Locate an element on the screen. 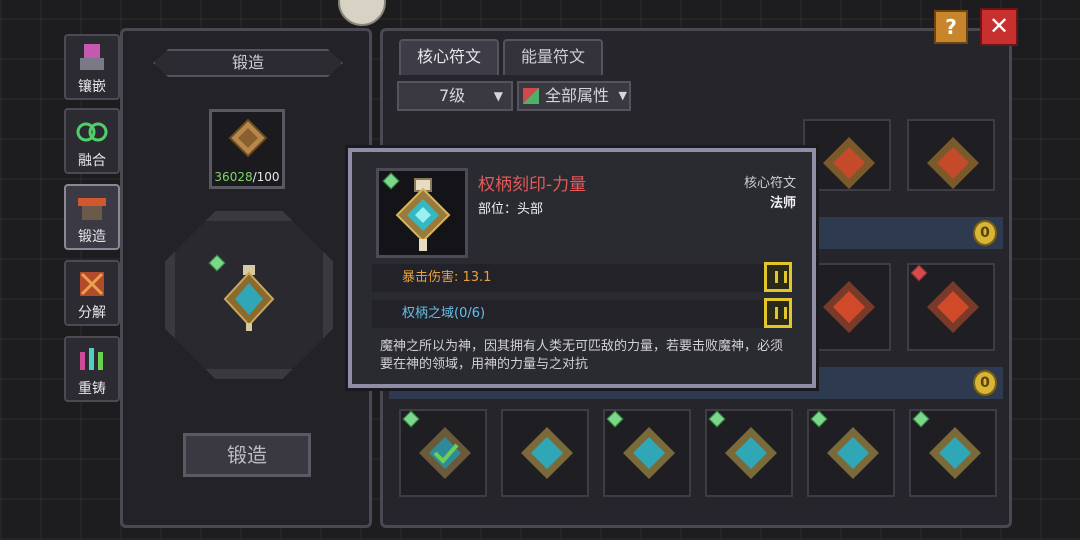 This screenshot has width=1080, height=540. material-count: 36028/100 is located at coordinates (247, 177).